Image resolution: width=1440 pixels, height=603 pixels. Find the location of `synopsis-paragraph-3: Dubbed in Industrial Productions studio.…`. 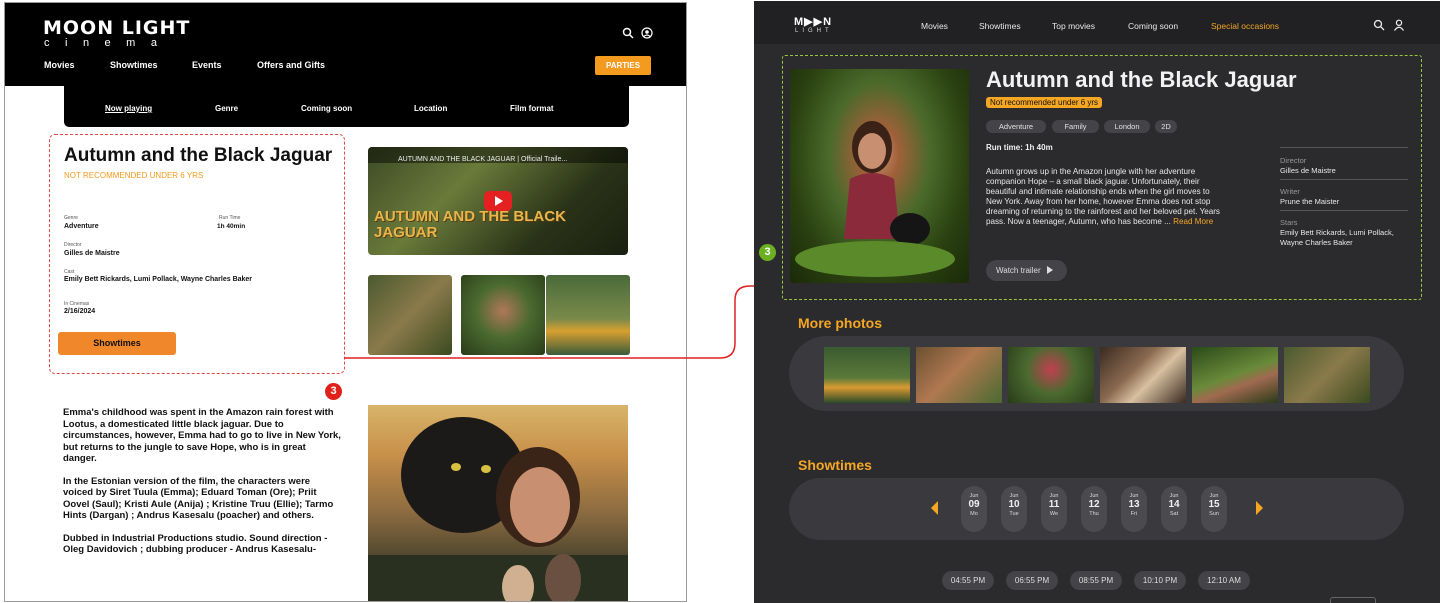

synopsis-paragraph-3: Dubbed in Industrial Productions studio.… is located at coordinates (195, 544).